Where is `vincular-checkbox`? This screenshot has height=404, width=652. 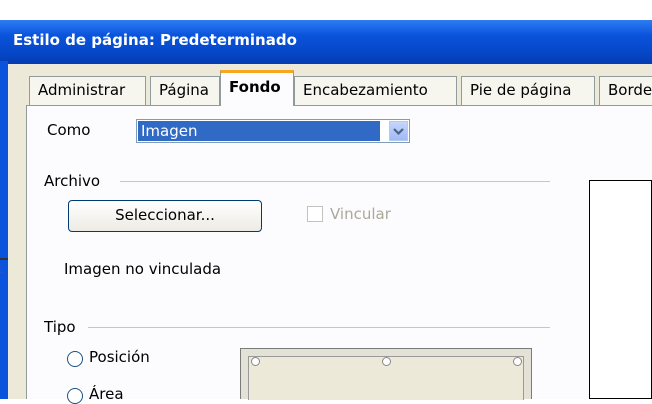
vincular-checkbox is located at coordinates (315, 214).